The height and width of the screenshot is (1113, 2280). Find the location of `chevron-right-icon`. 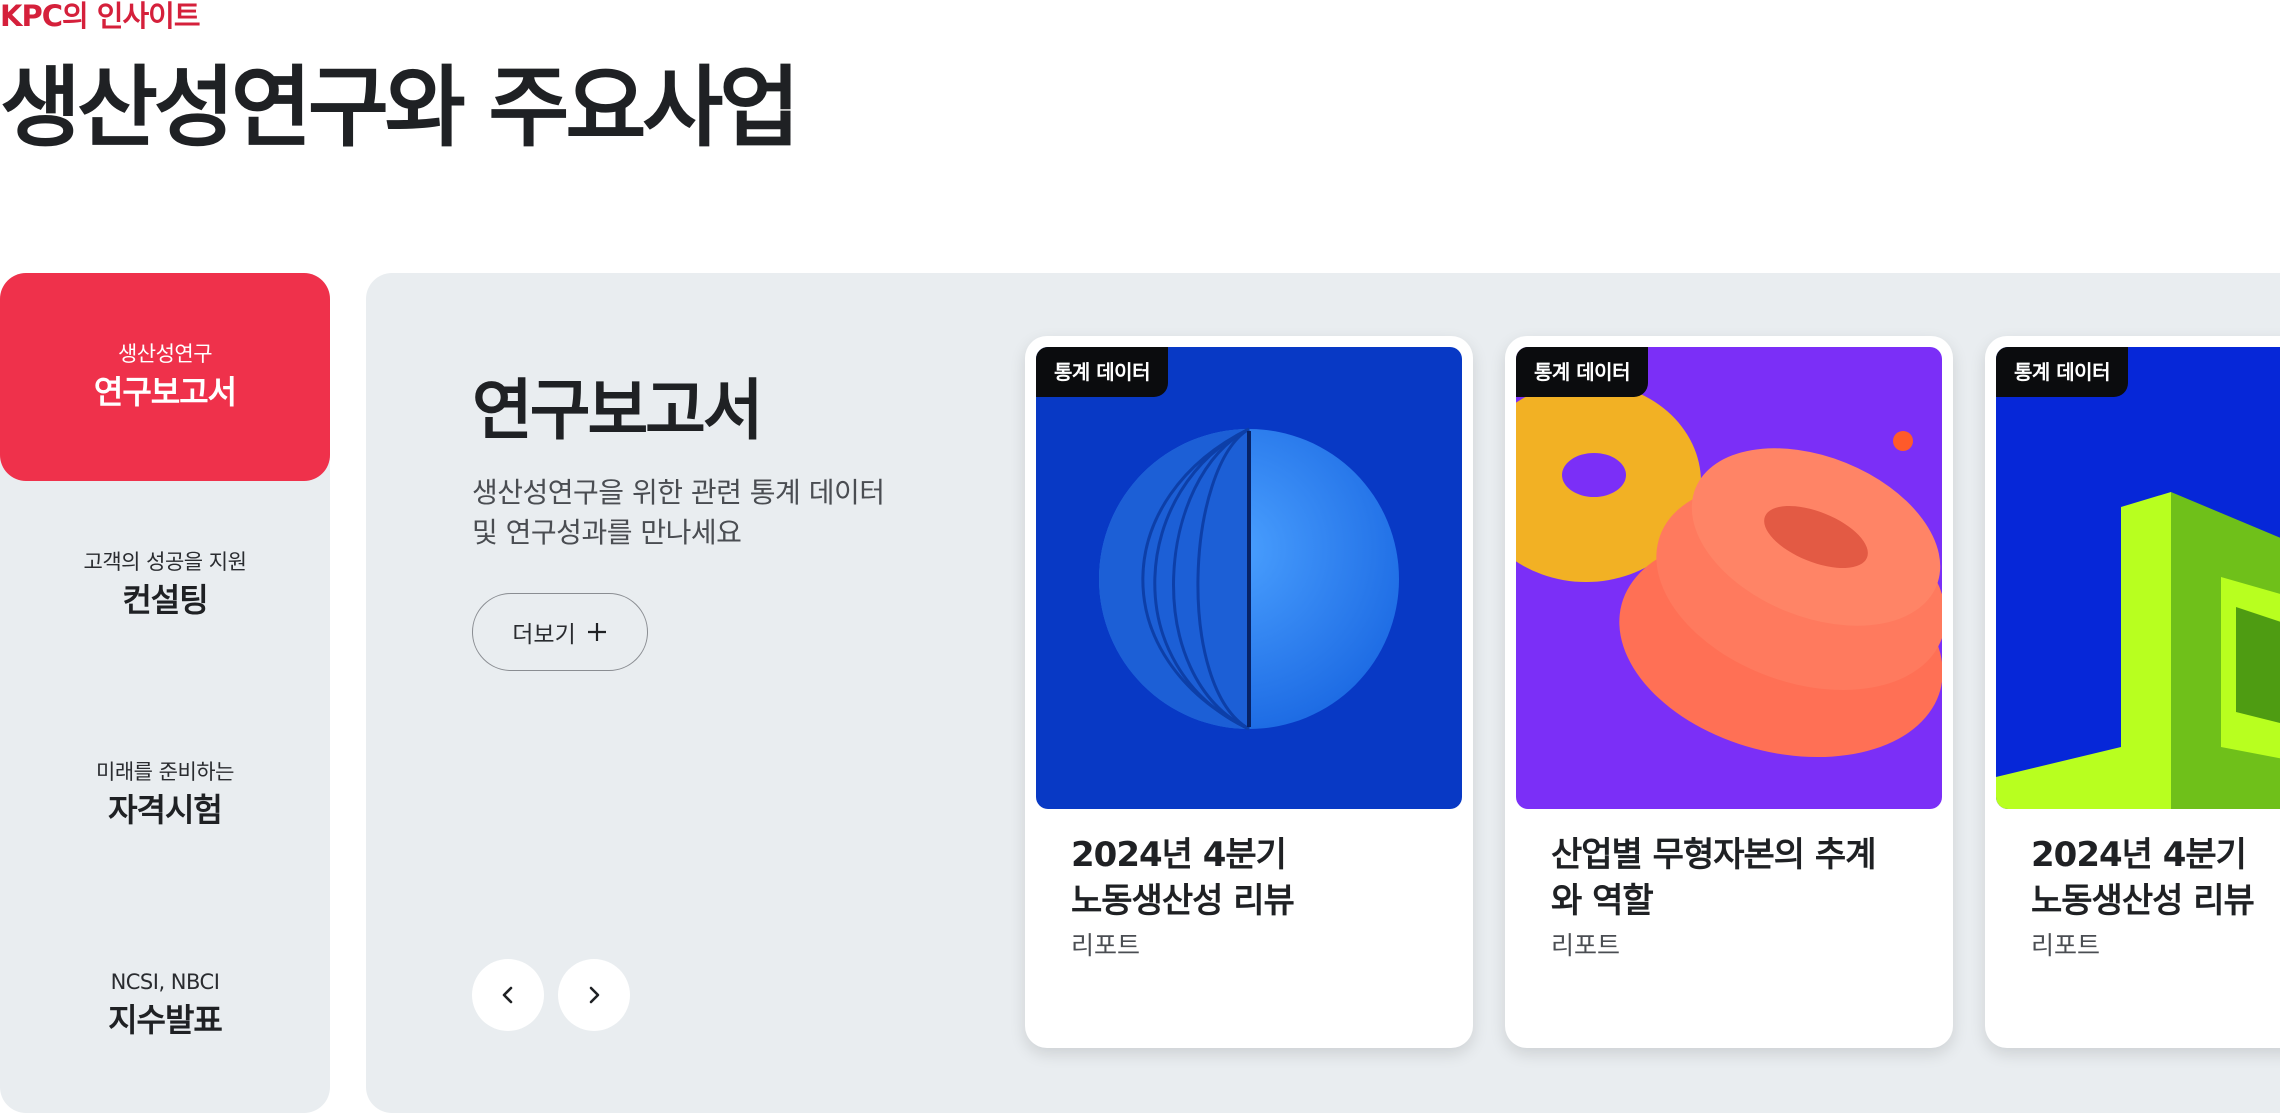

chevron-right-icon is located at coordinates (594, 995).